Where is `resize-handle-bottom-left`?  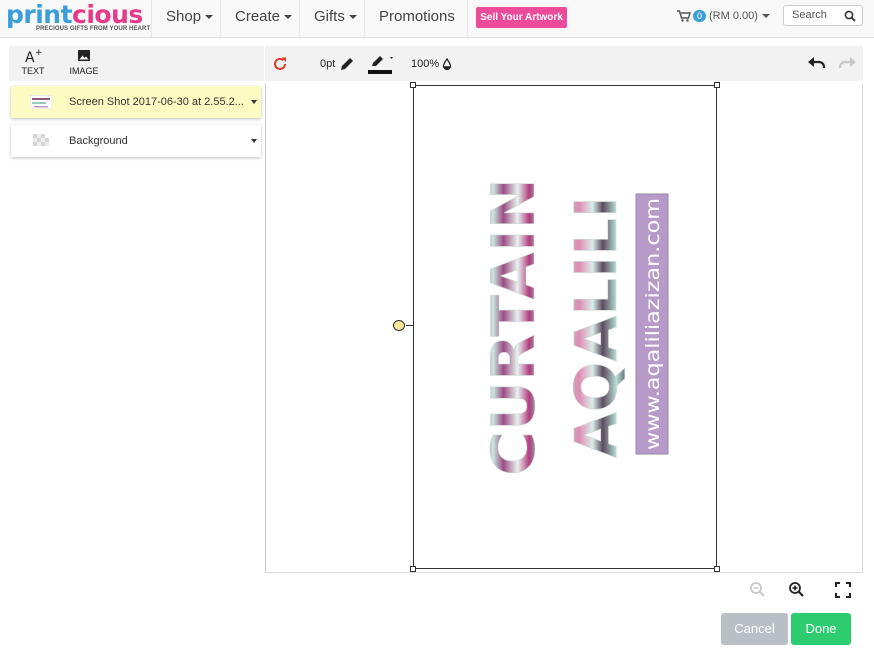
resize-handle-bottom-left is located at coordinates (413, 569).